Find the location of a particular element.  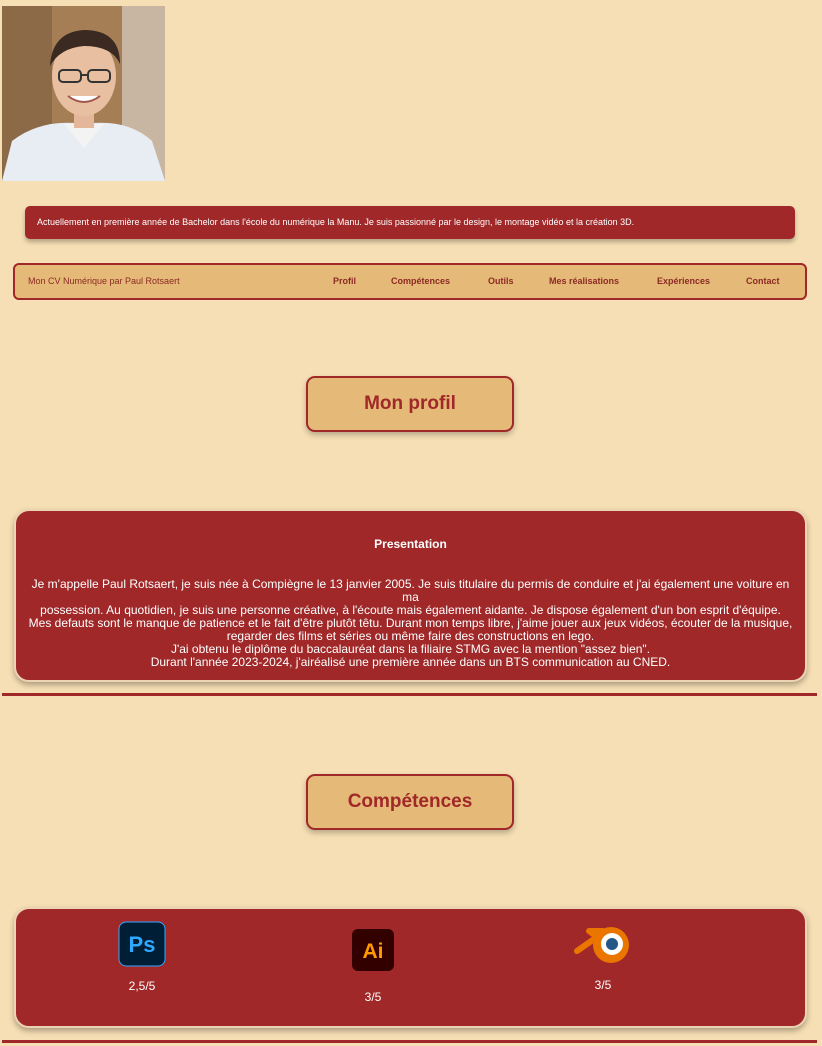

skill-illustrator: Ai is located at coordinates (373, 952).